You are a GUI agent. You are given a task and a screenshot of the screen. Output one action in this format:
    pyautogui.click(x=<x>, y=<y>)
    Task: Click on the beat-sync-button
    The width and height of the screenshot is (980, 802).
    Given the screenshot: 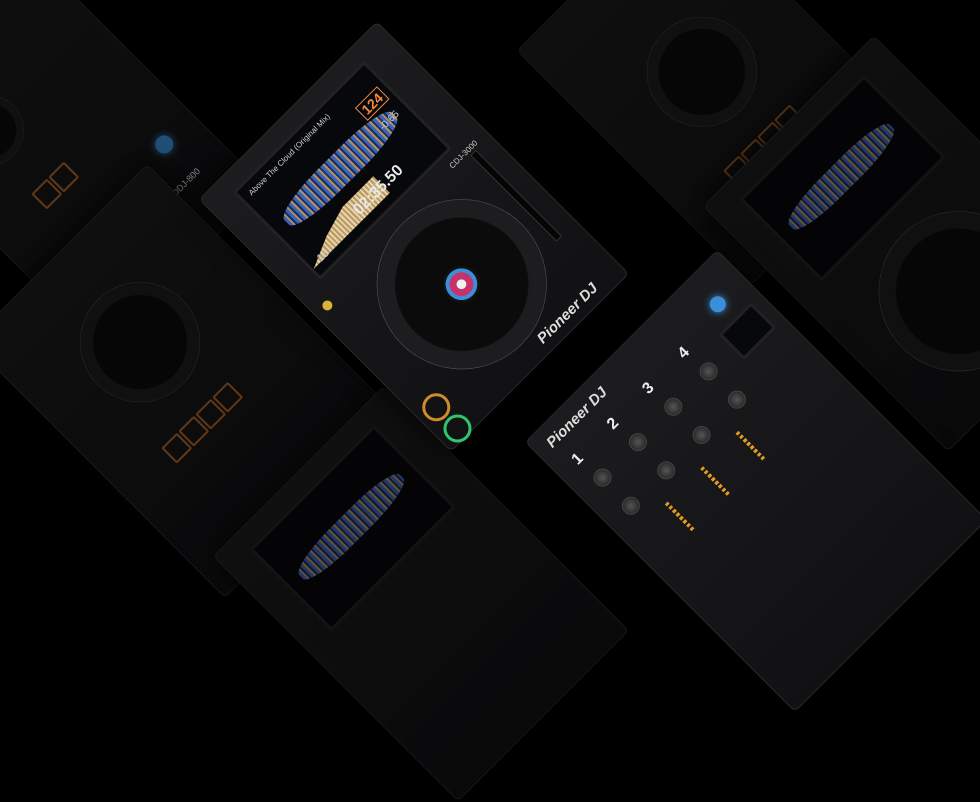 What is the action you would take?
    pyautogui.click(x=164, y=144)
    